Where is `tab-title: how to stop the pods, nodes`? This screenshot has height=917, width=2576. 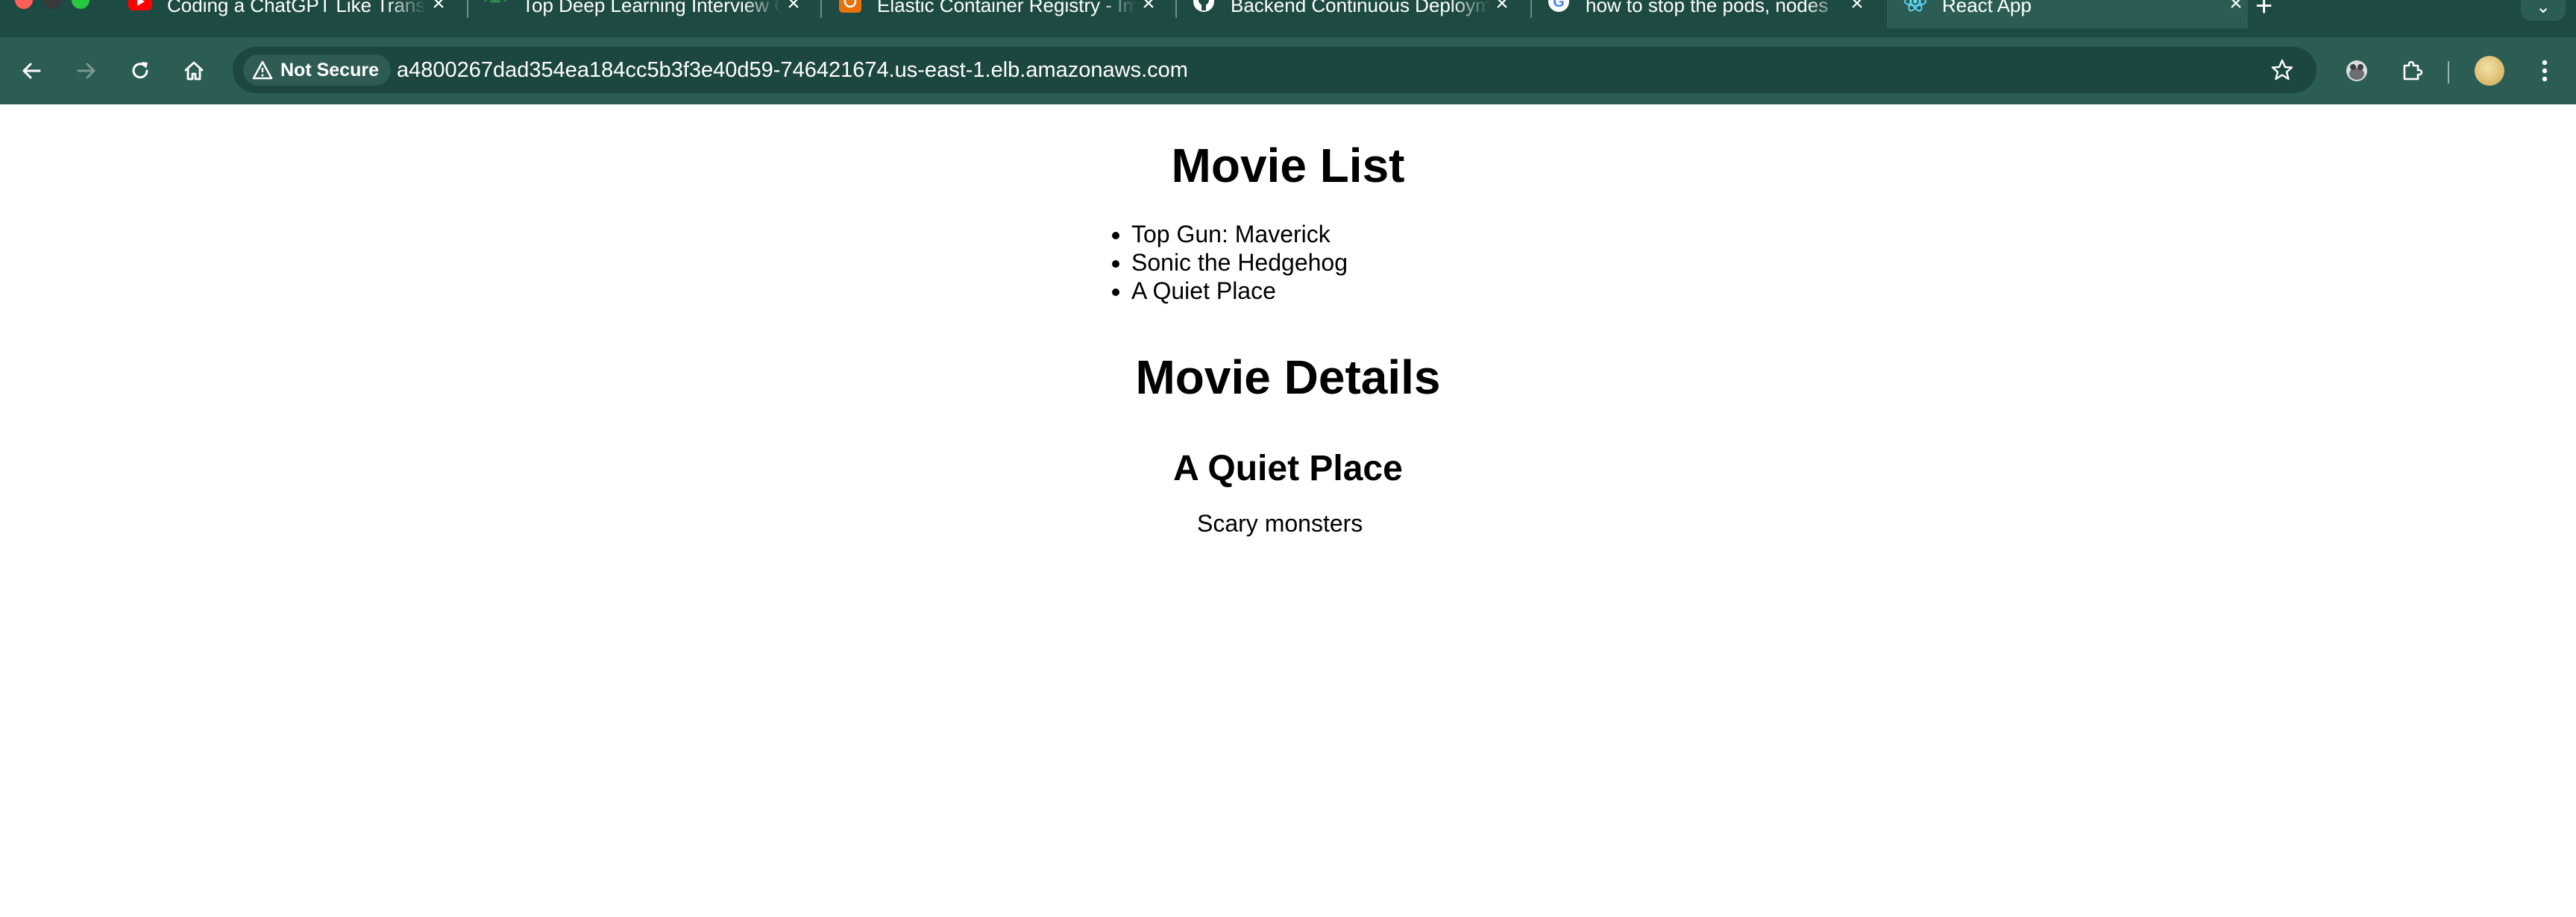 tab-title: how to stop the pods, nodes is located at coordinates (1708, 8).